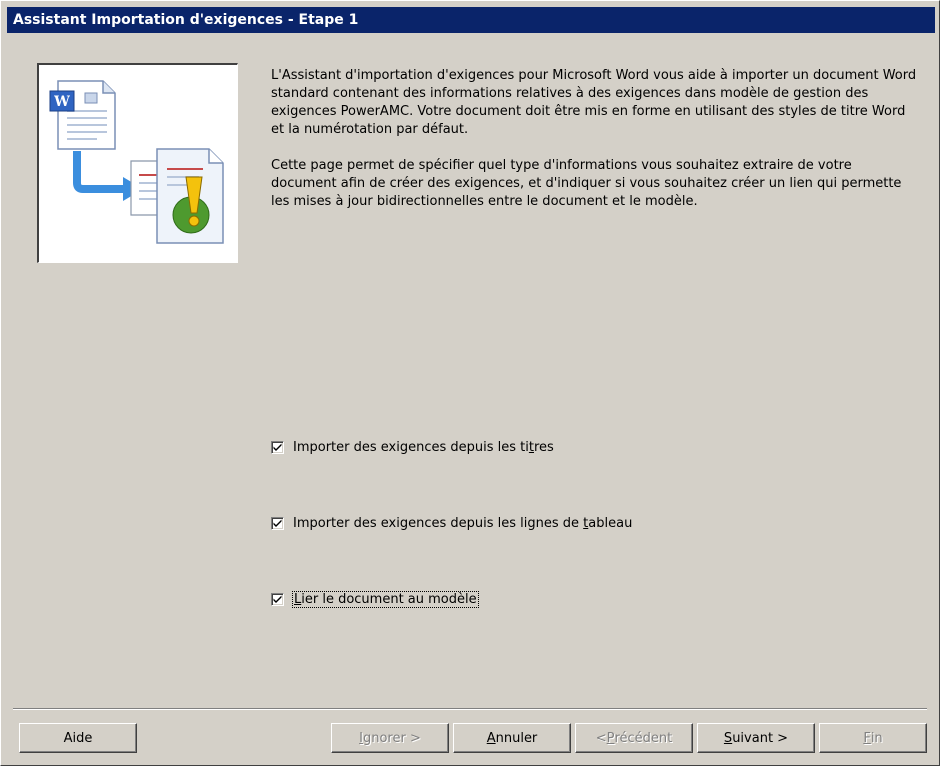 The width and height of the screenshot is (940, 766). I want to click on wizard-illustration: W, so click(137, 163).